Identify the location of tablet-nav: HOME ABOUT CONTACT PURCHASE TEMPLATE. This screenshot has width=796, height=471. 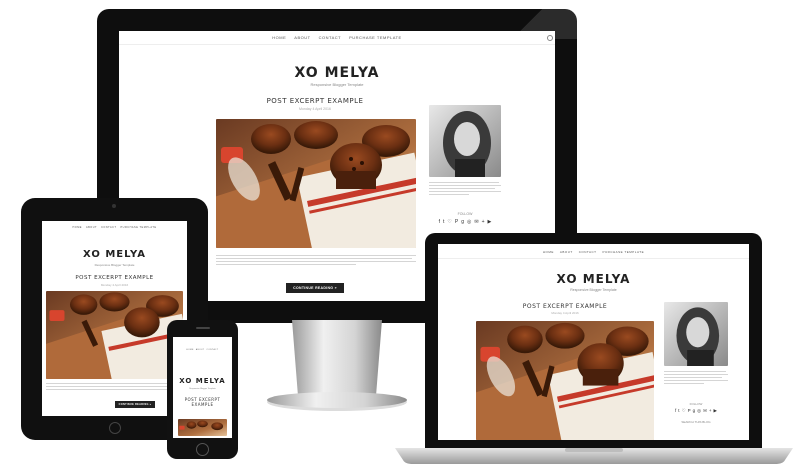
(114, 227).